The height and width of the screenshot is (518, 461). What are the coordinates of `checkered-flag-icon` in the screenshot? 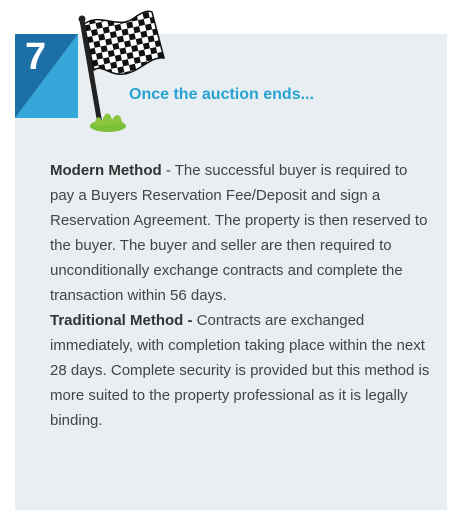 It's located at (122, 71).